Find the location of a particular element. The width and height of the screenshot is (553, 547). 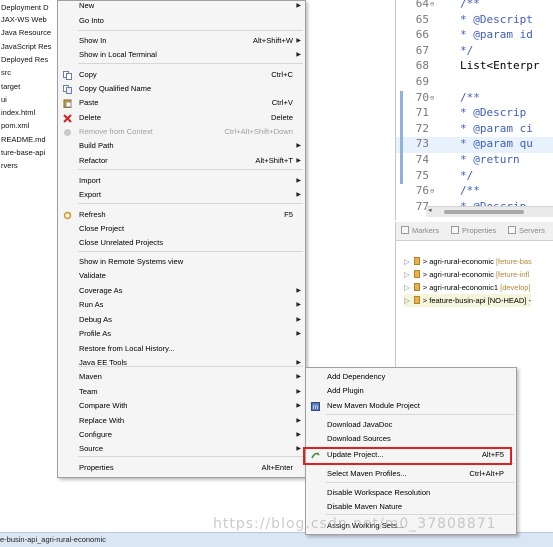

line-number: 73 is located at coordinates (422, 144).